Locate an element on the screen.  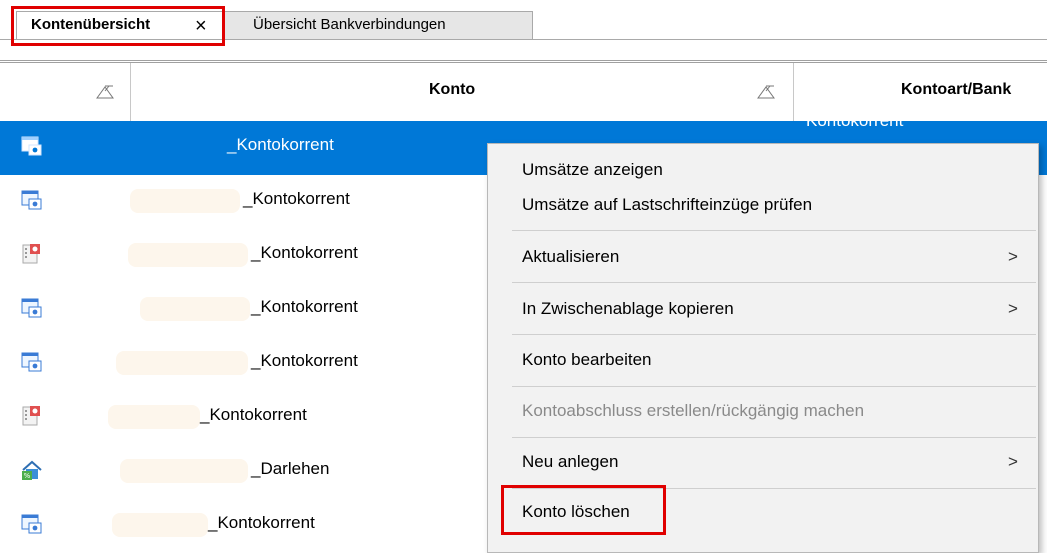
house-loan-icon: % is located at coordinates (32, 470).